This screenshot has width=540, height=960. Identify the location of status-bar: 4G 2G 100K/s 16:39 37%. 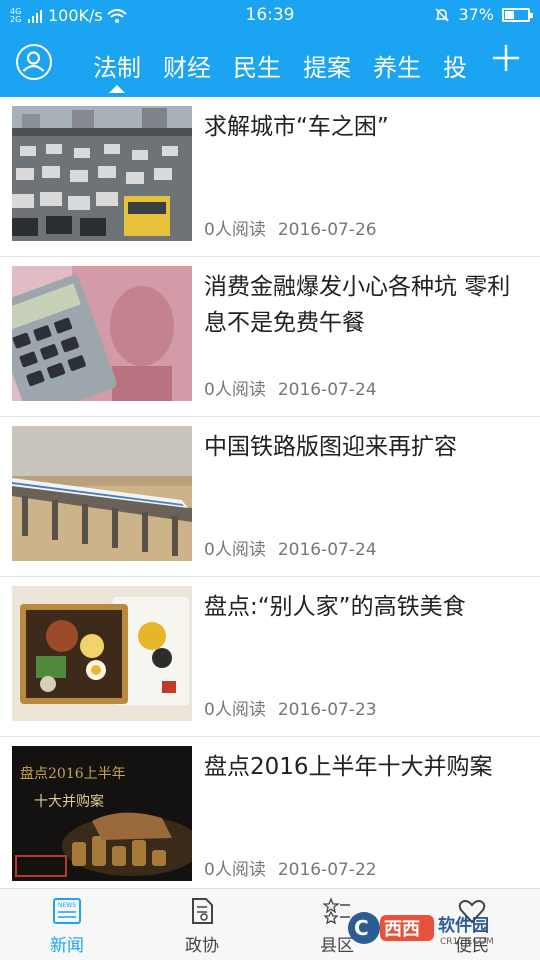
(270, 15).